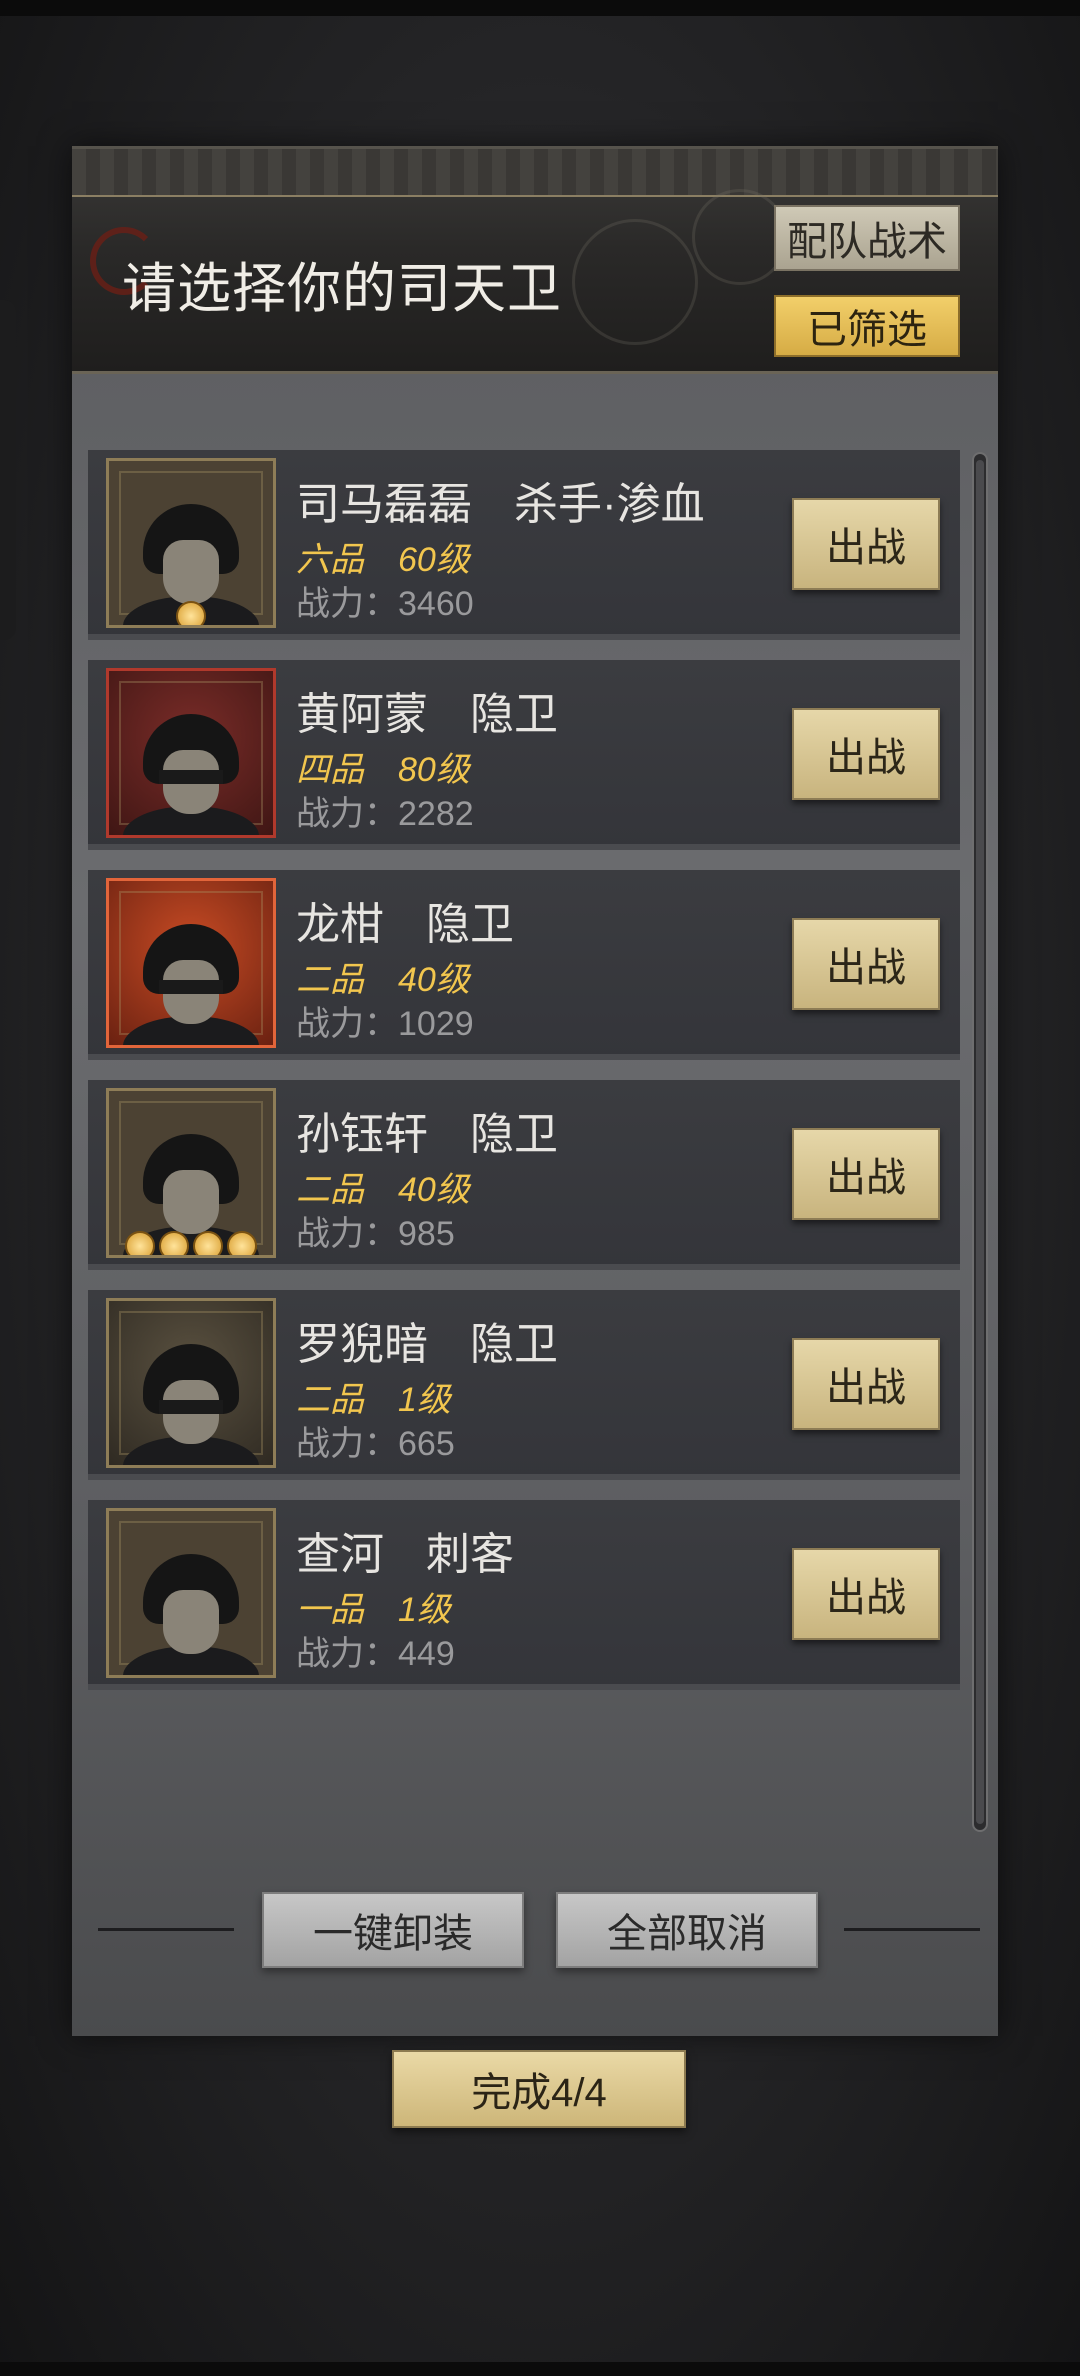  I want to click on hero-name: 查河, so click(340, 1554).